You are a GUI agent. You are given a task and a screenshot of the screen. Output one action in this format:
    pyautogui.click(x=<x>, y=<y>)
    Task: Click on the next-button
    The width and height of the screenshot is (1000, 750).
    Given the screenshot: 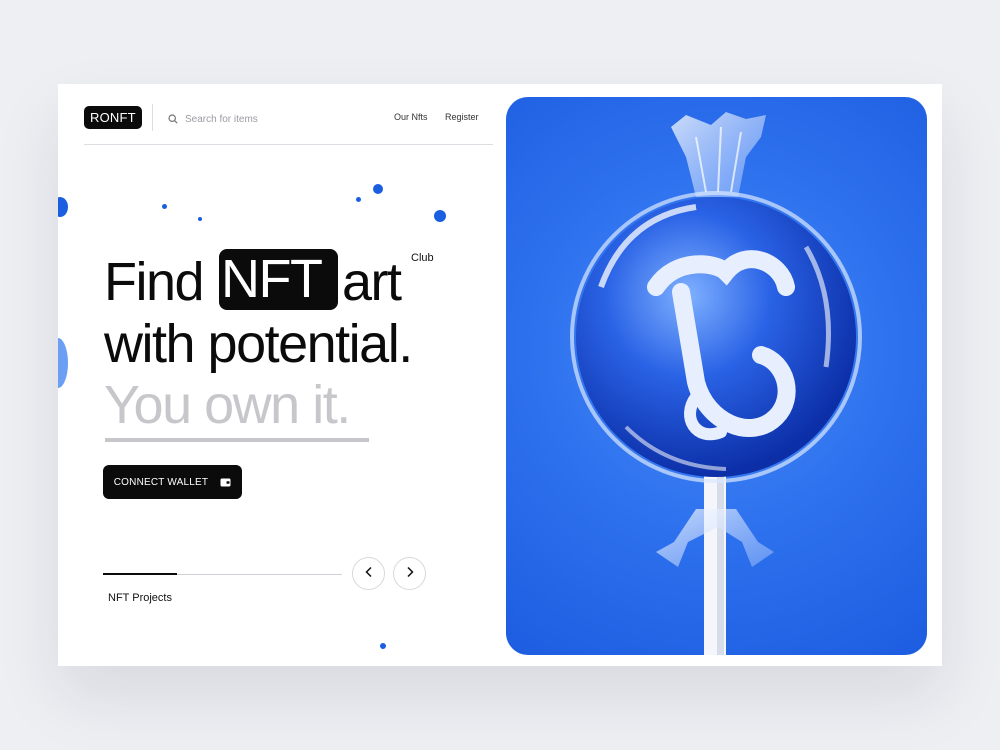 What is the action you would take?
    pyautogui.click(x=409, y=573)
    